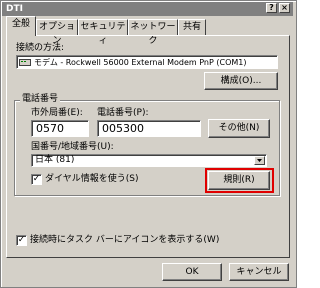 This screenshot has height=288, width=320. What do you see at coordinates (153, 32) in the screenshot?
I see `tab-network: ネットワーク` at bounding box center [153, 32].